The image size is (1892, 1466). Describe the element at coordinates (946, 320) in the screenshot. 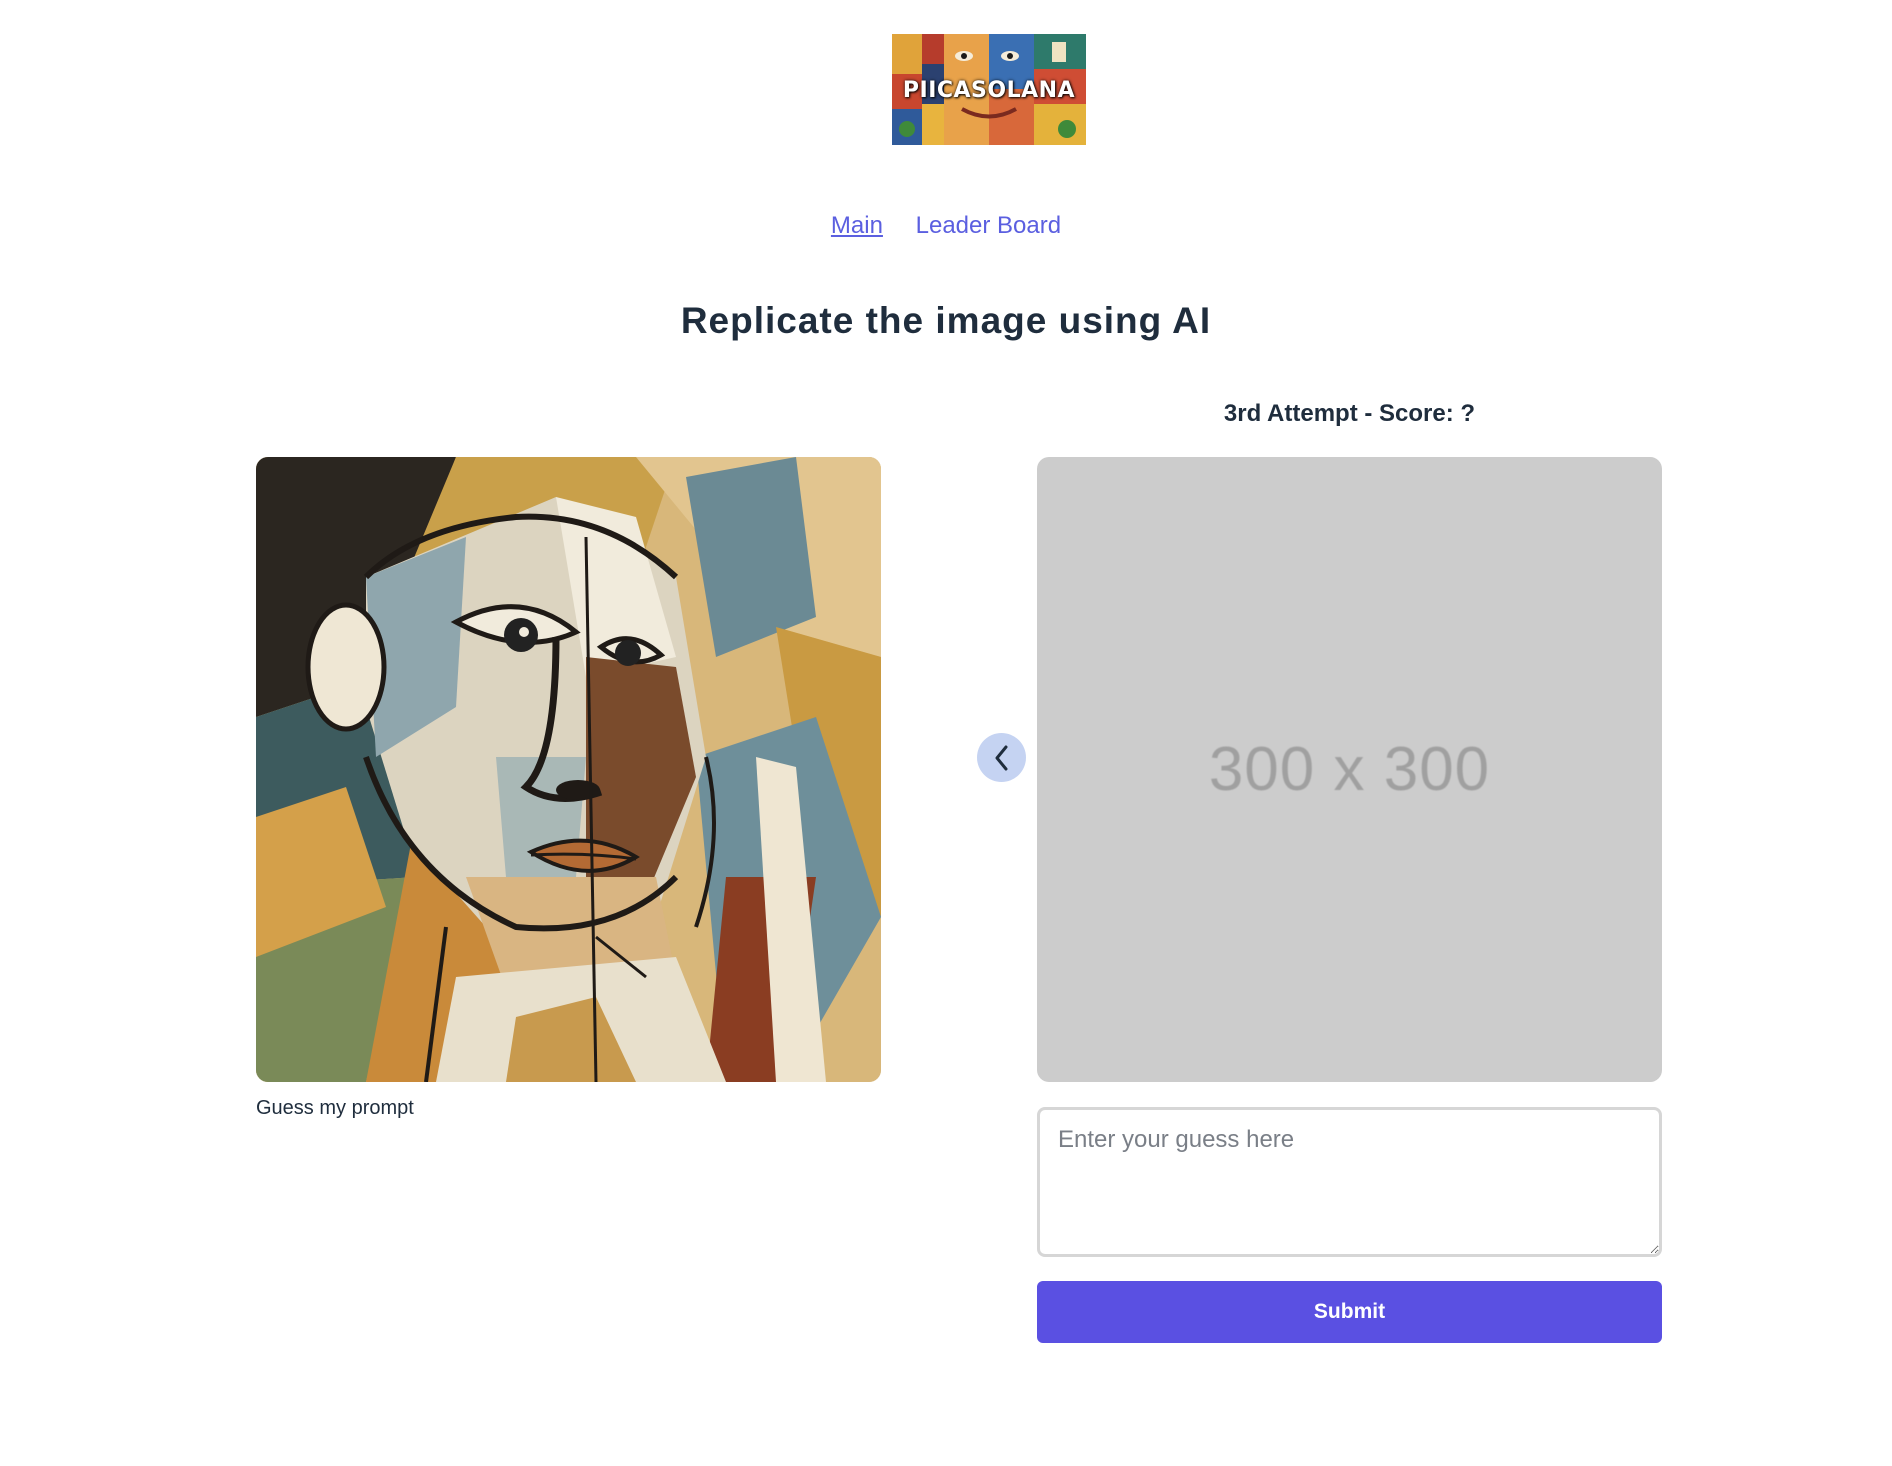

I see `page-title: Replicate the image using AI` at that location.